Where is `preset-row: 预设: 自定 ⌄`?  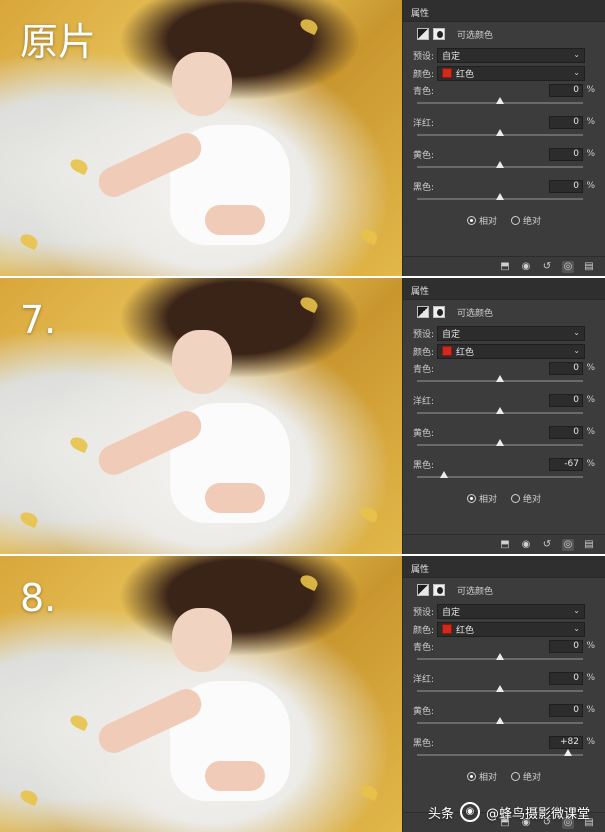
preset-row: 预设: 自定 ⌄ is located at coordinates (504, 55).